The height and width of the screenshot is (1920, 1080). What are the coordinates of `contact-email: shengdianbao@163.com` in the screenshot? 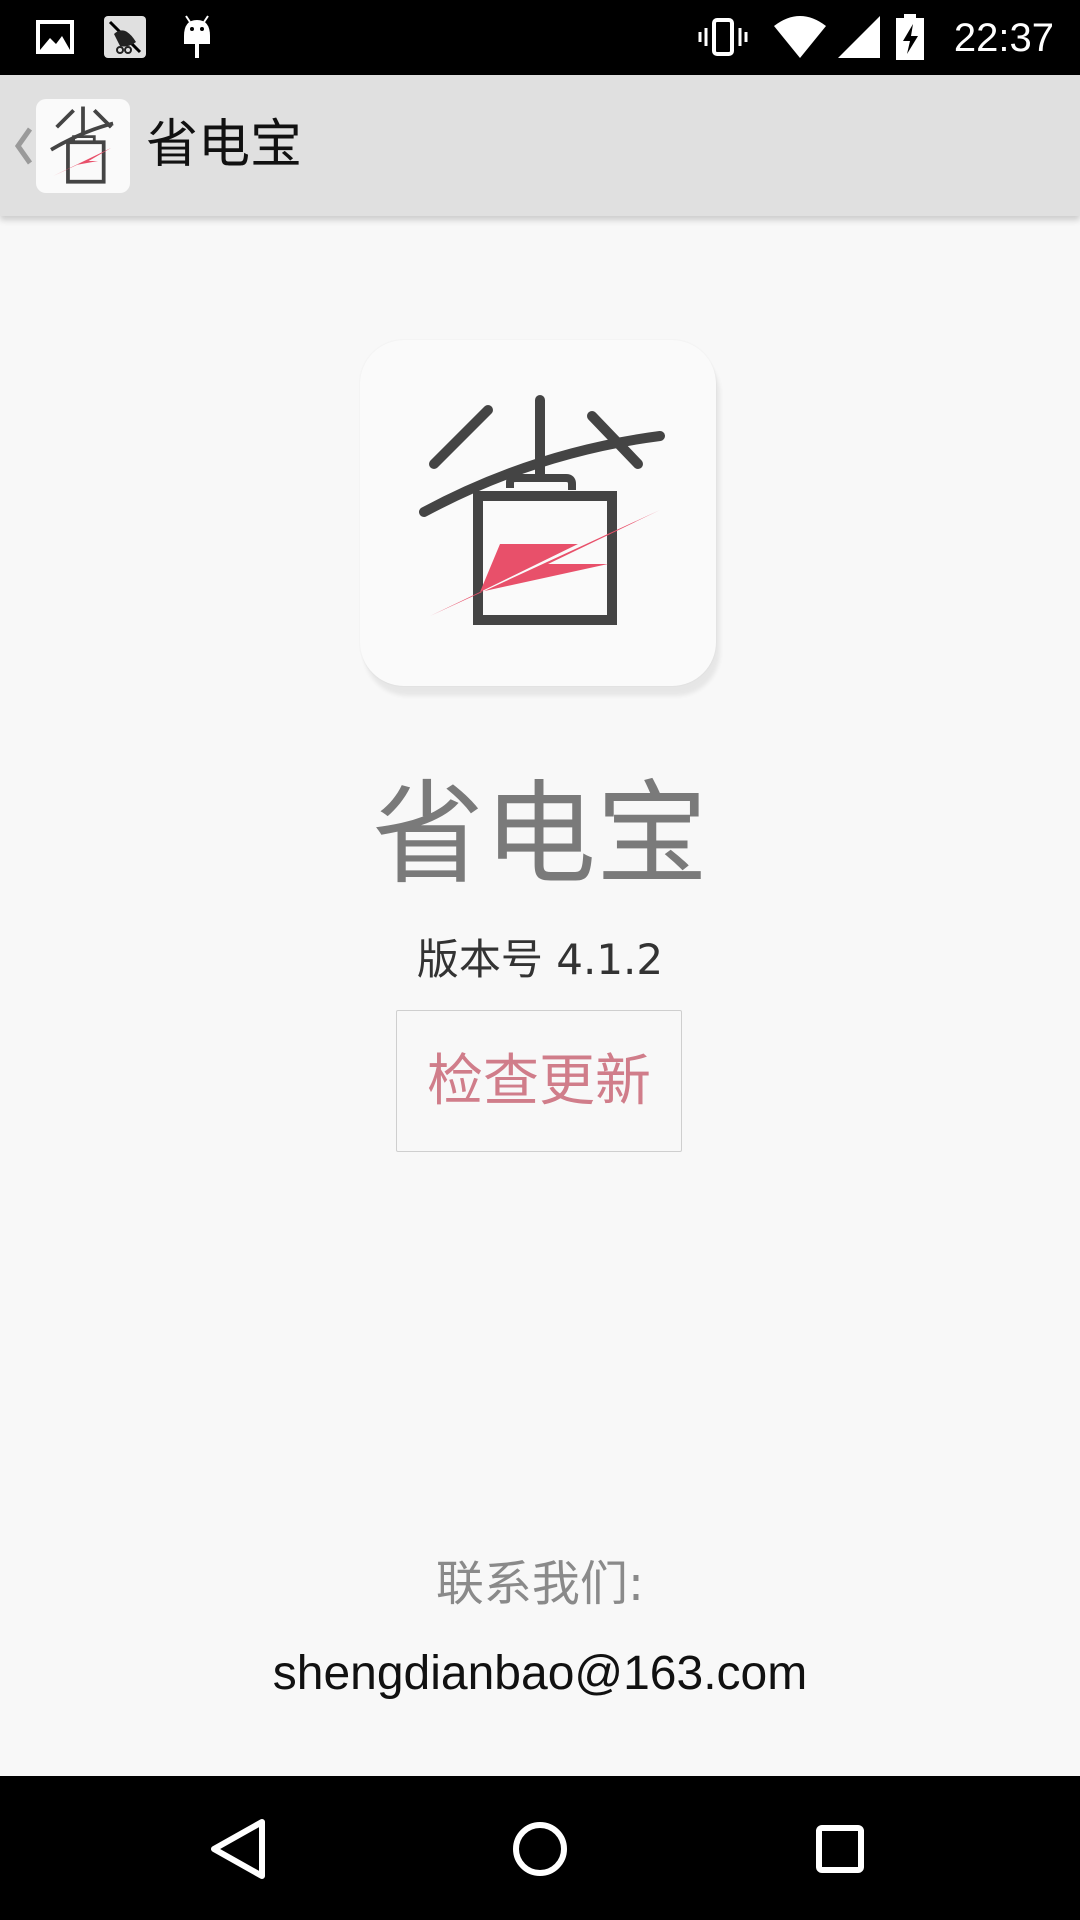 It's located at (540, 1674).